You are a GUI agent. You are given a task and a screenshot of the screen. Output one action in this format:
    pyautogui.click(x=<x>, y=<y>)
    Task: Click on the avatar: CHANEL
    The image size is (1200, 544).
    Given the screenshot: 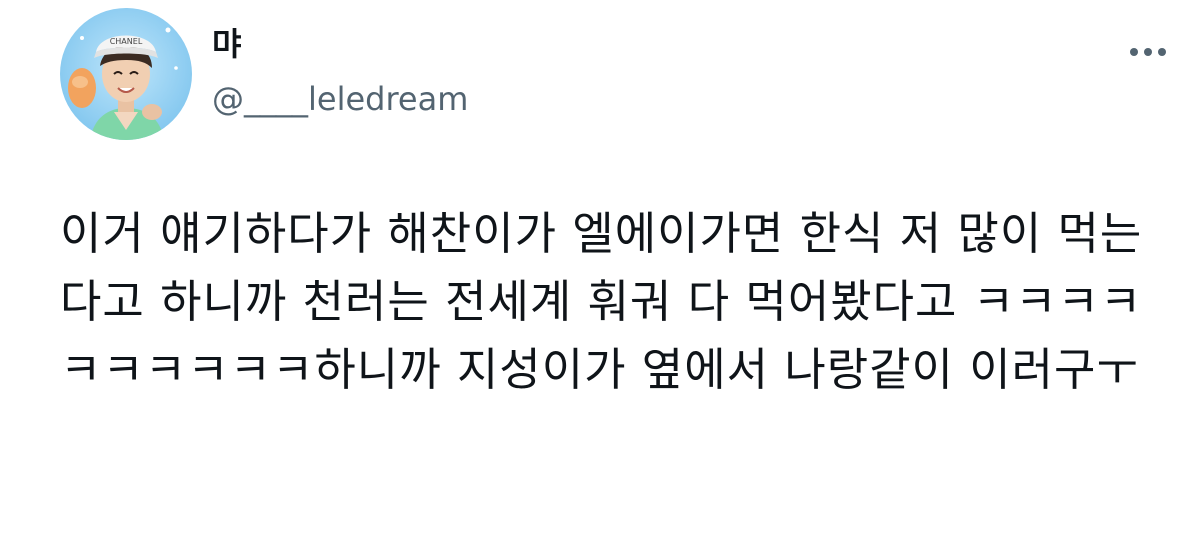 What is the action you would take?
    pyautogui.click(x=126, y=74)
    